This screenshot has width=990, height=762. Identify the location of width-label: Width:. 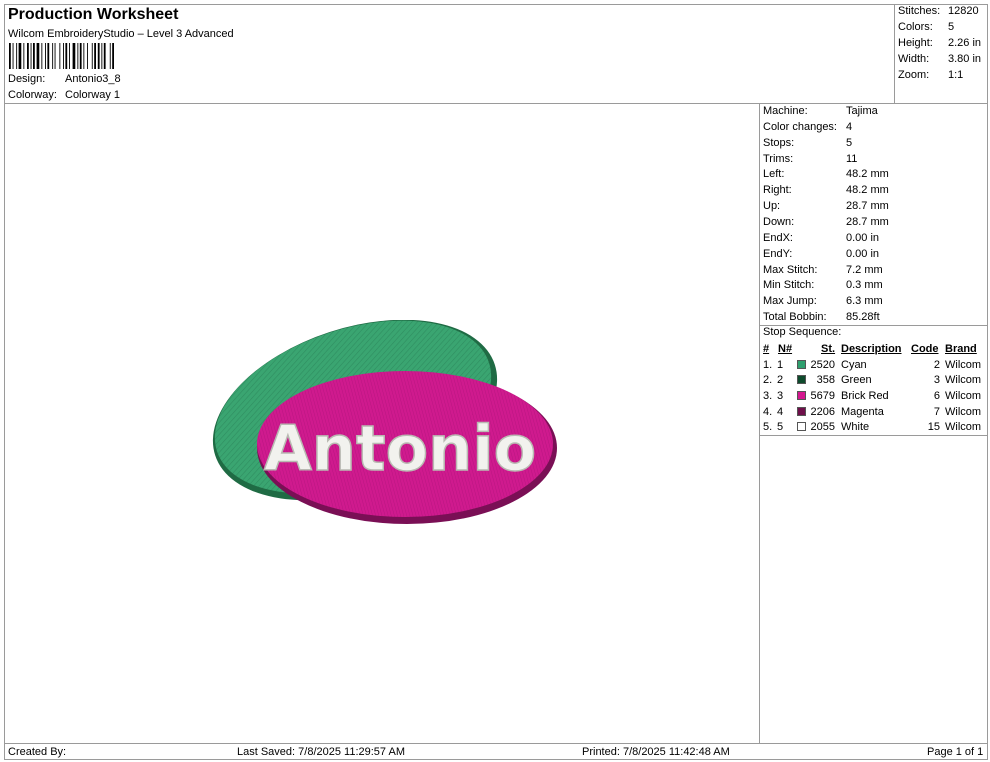
(914, 59).